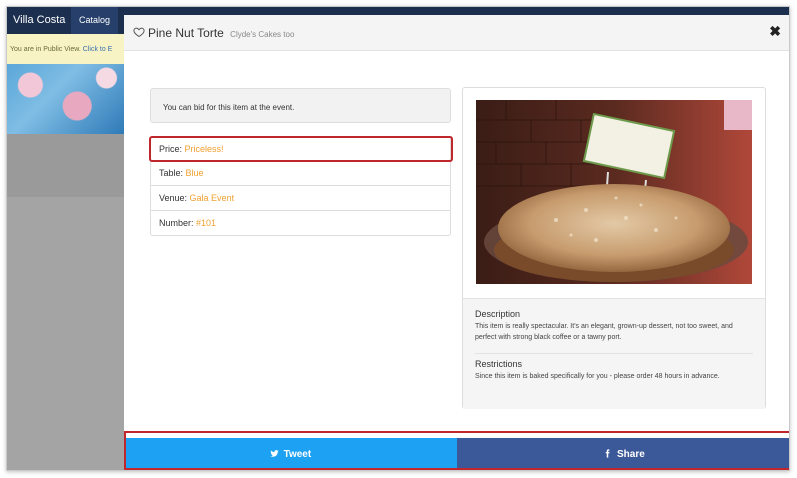 This screenshot has width=797, height=478. I want to click on torte-photo-illustration, so click(614, 192).